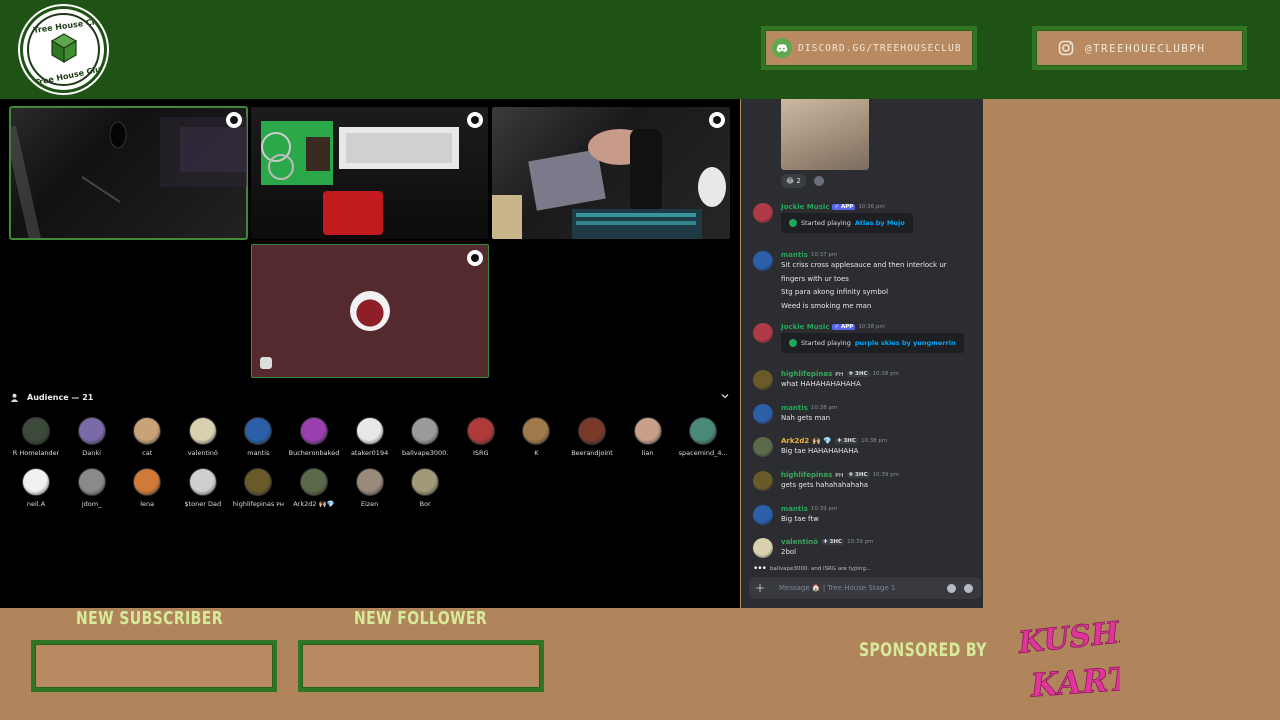 The height and width of the screenshot is (720, 1280). Describe the element at coordinates (865, 588) in the screenshot. I see `chat-message-input: + Message 🏠 | Tree House Stage 1` at that location.